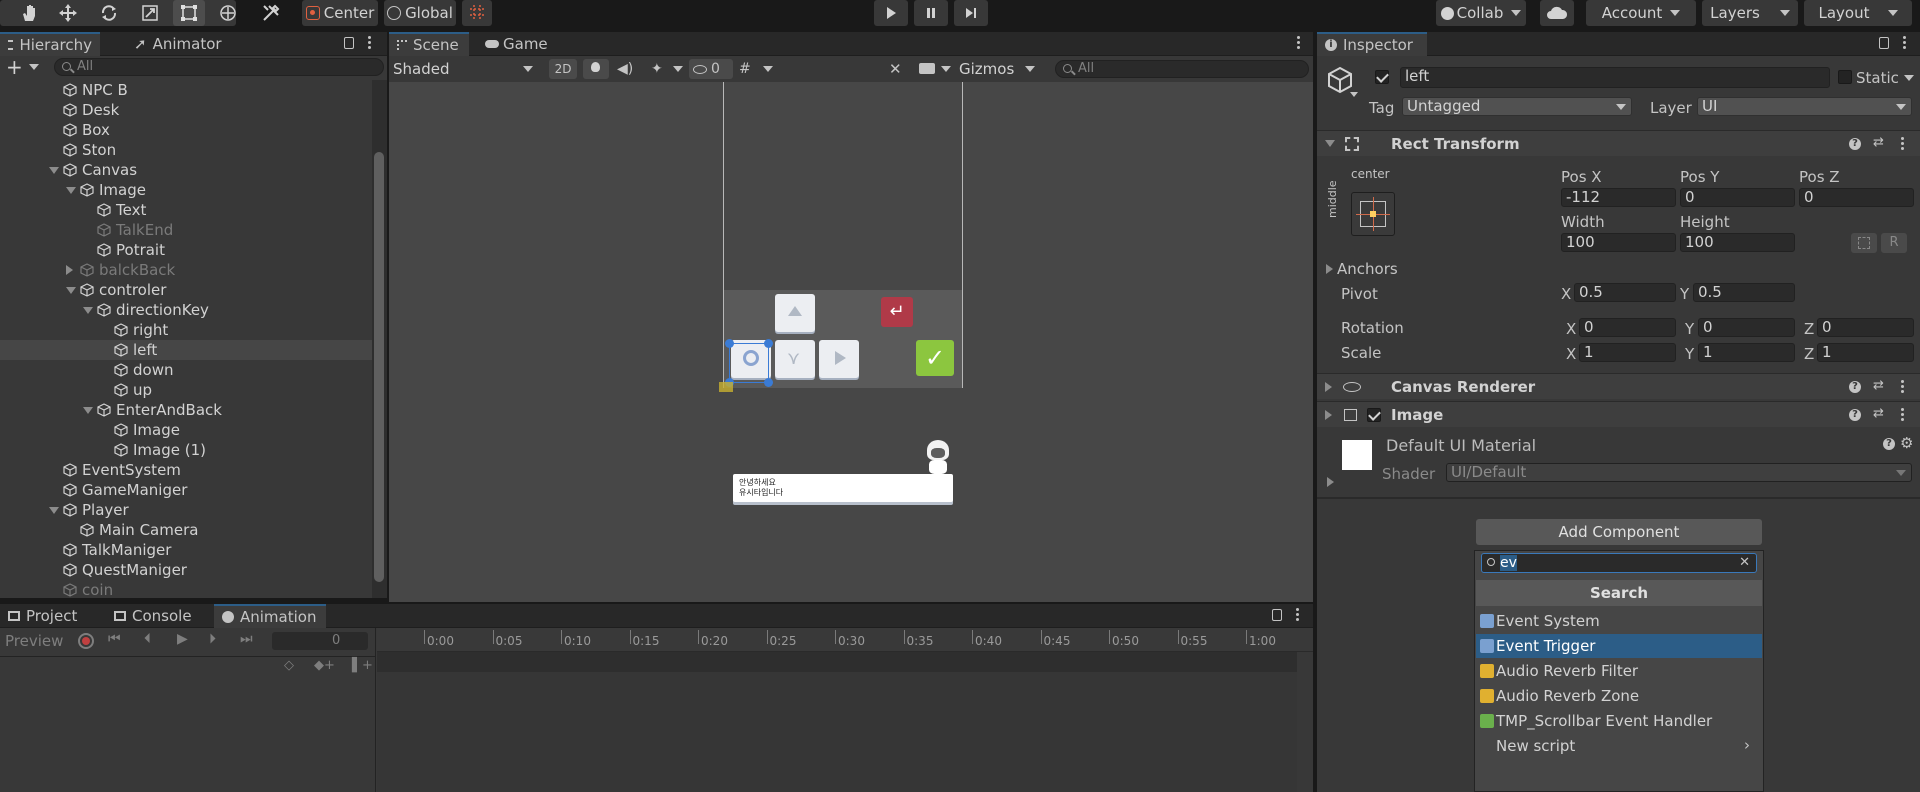 The image size is (1920, 792). I want to click on tab-scene: Scene, so click(429, 44).